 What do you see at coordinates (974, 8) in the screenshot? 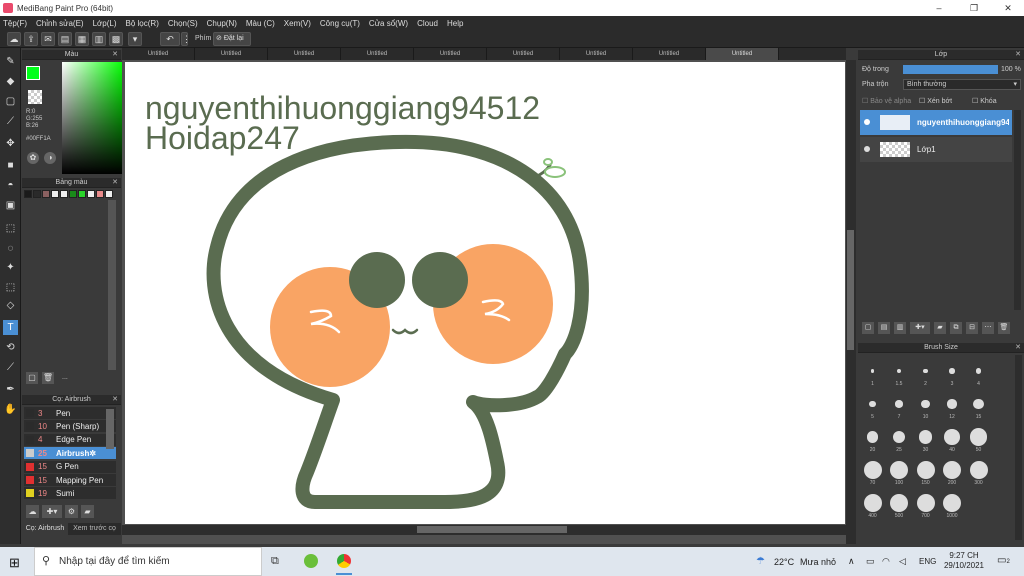
I see `maximize-button: ❐` at bounding box center [974, 8].